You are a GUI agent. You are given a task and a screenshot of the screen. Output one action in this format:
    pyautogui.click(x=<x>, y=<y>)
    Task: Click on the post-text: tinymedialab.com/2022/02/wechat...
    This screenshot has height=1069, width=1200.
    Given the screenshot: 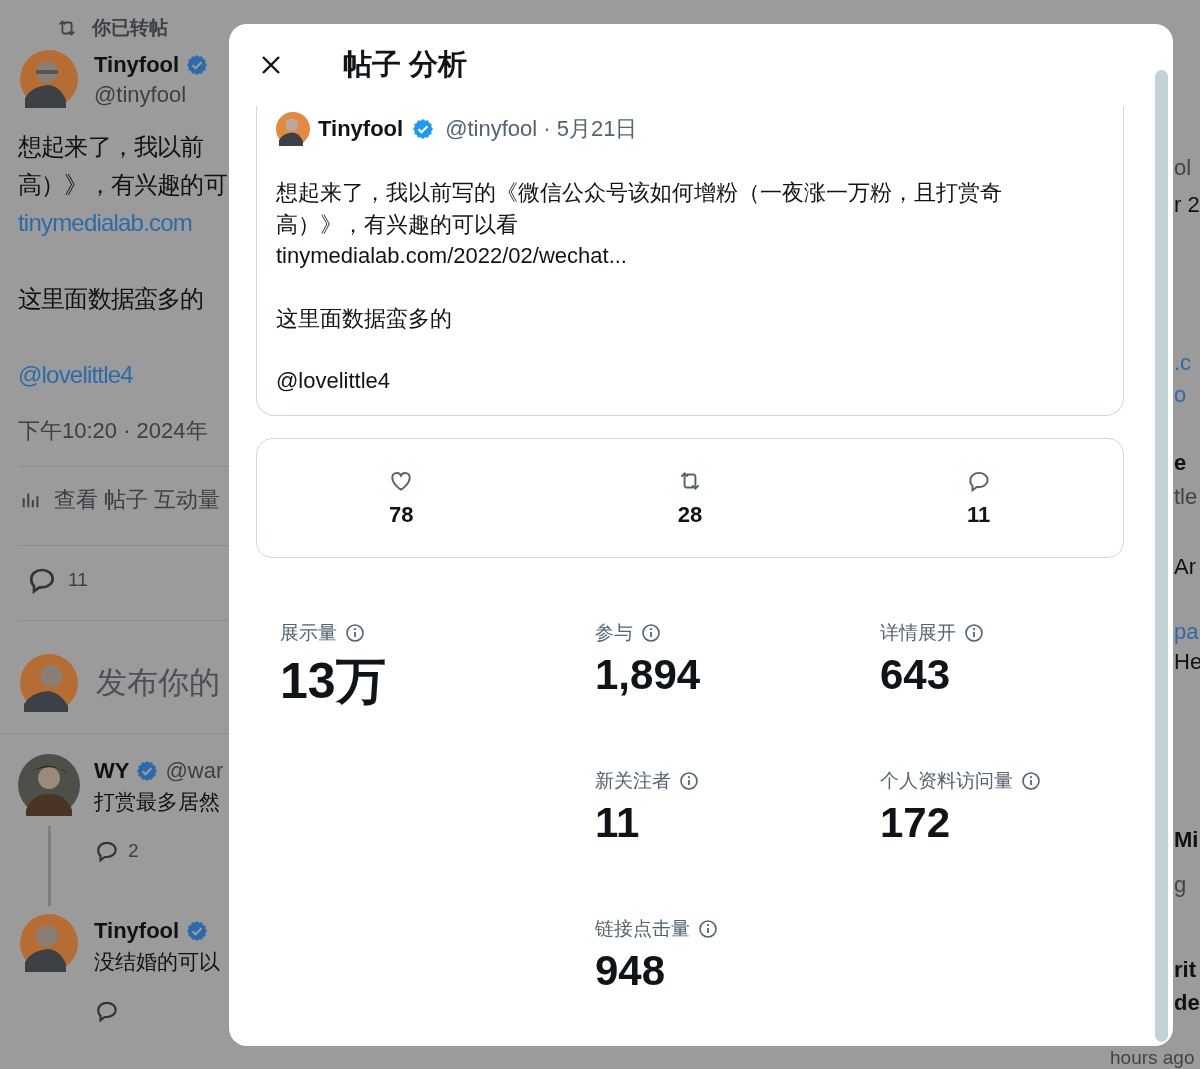 What is the action you would take?
    pyautogui.click(x=452, y=256)
    